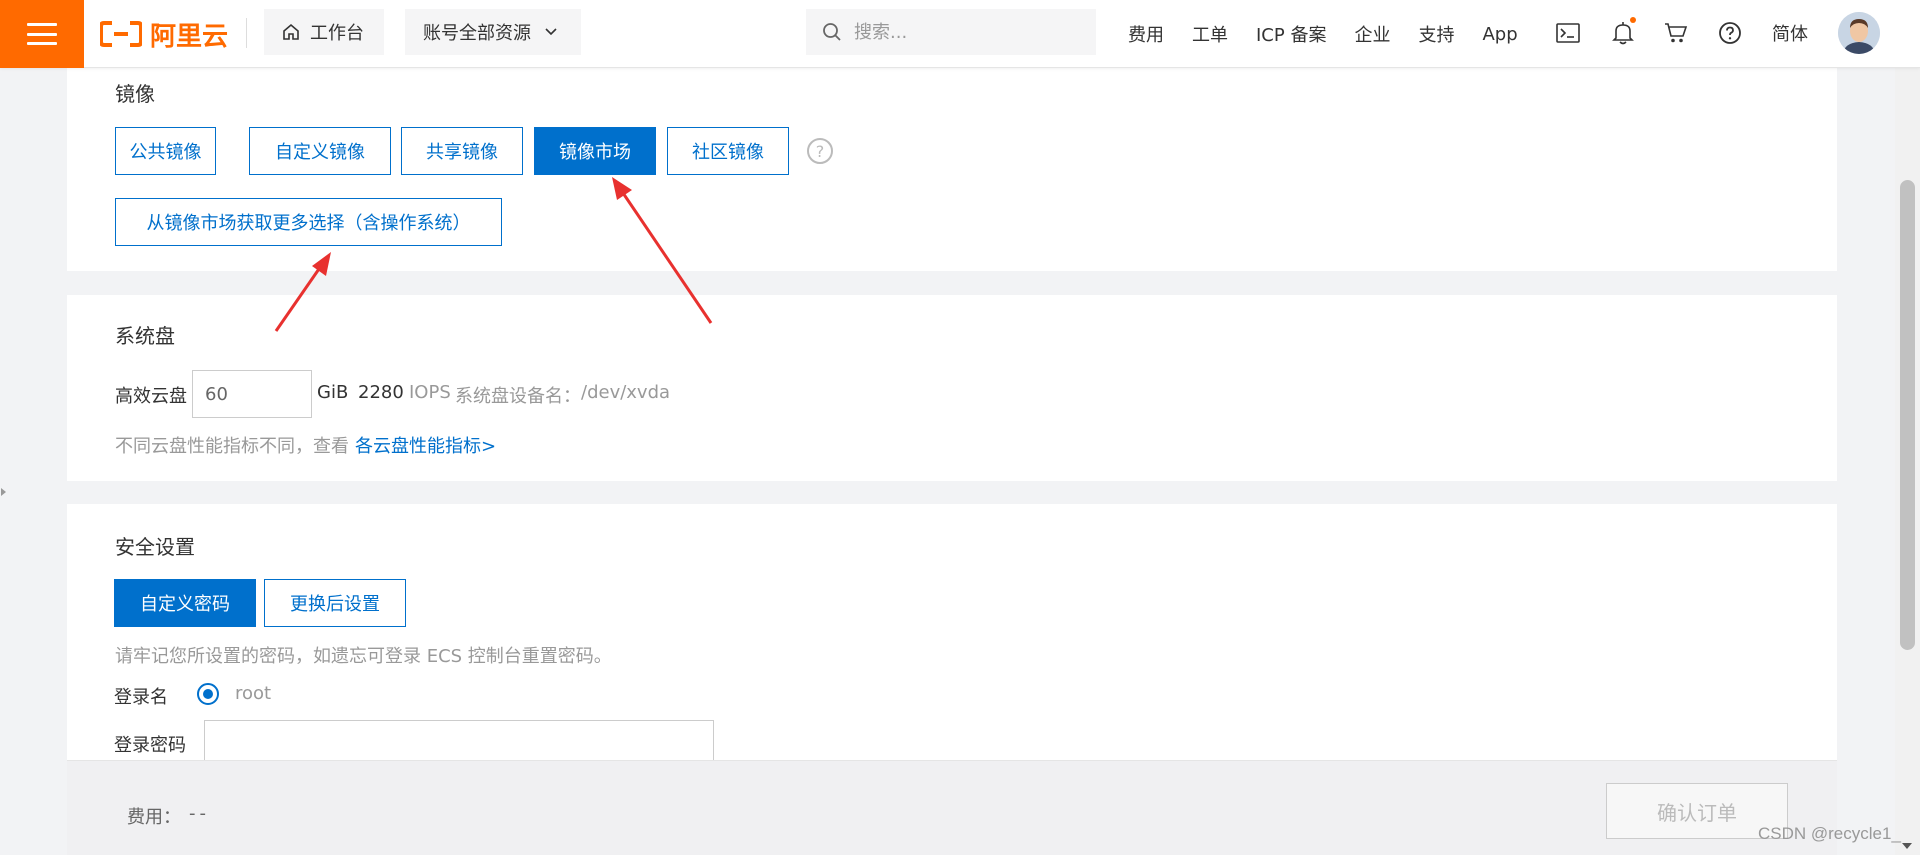  What do you see at coordinates (337, 33) in the screenshot?
I see `workbench-label: 工作台` at bounding box center [337, 33].